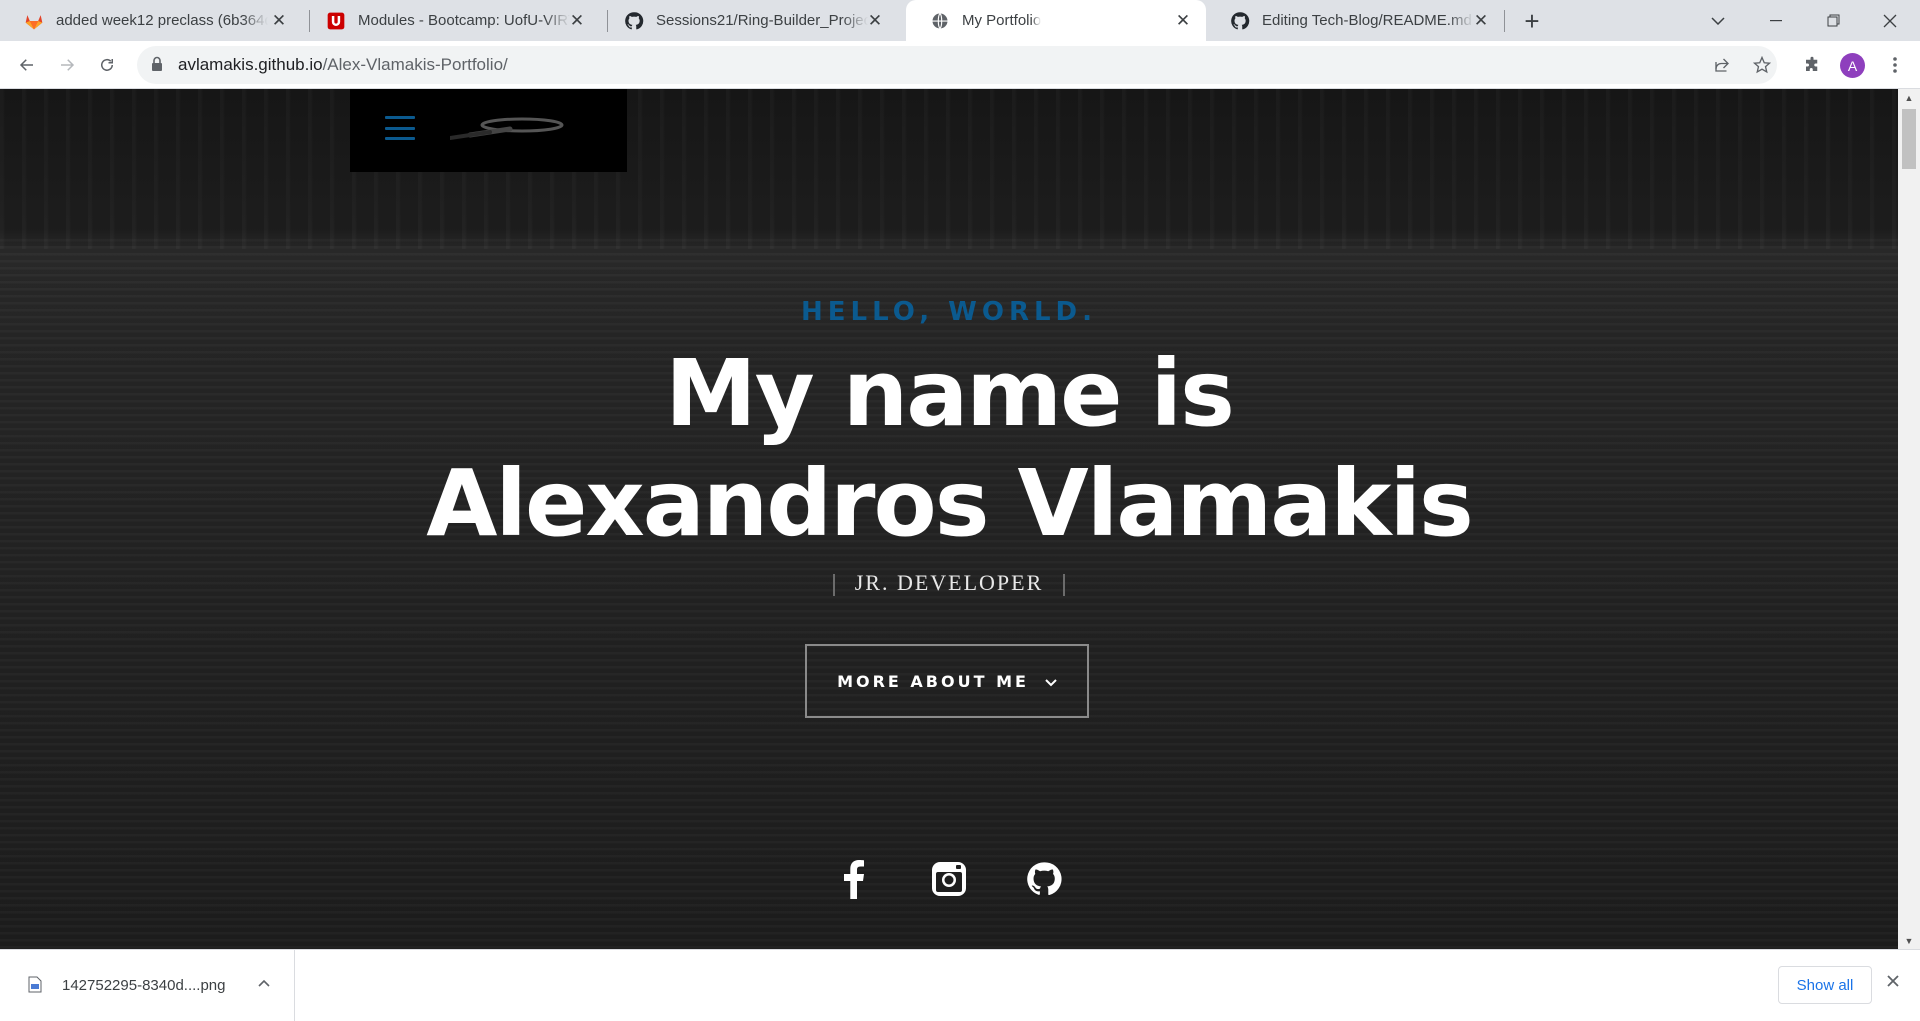  What do you see at coordinates (1718, 20) in the screenshot?
I see `tab-search-icon` at bounding box center [1718, 20].